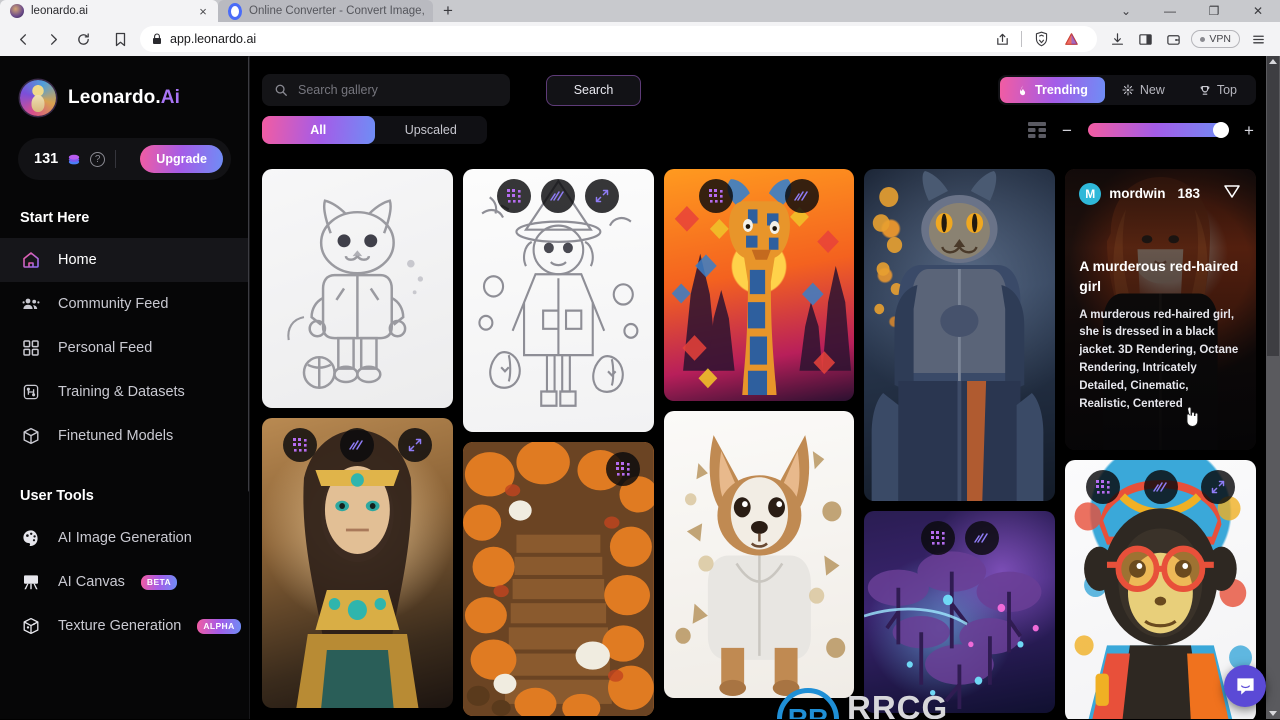 Image resolution: width=1280 pixels, height=720 pixels. I want to click on image-title: A murderous red-haired girl, so click(1159, 276).